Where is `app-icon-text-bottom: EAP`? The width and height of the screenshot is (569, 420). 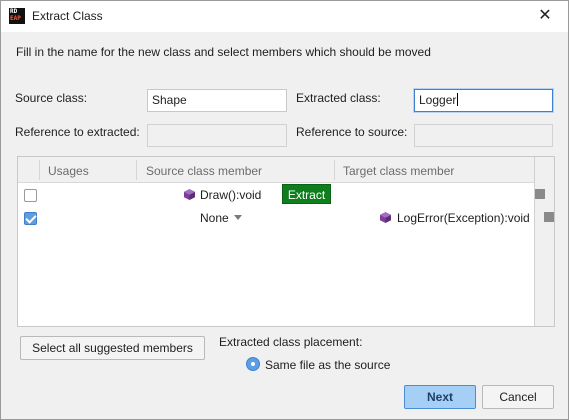
app-icon-text-bottom: EAP is located at coordinates (15, 18).